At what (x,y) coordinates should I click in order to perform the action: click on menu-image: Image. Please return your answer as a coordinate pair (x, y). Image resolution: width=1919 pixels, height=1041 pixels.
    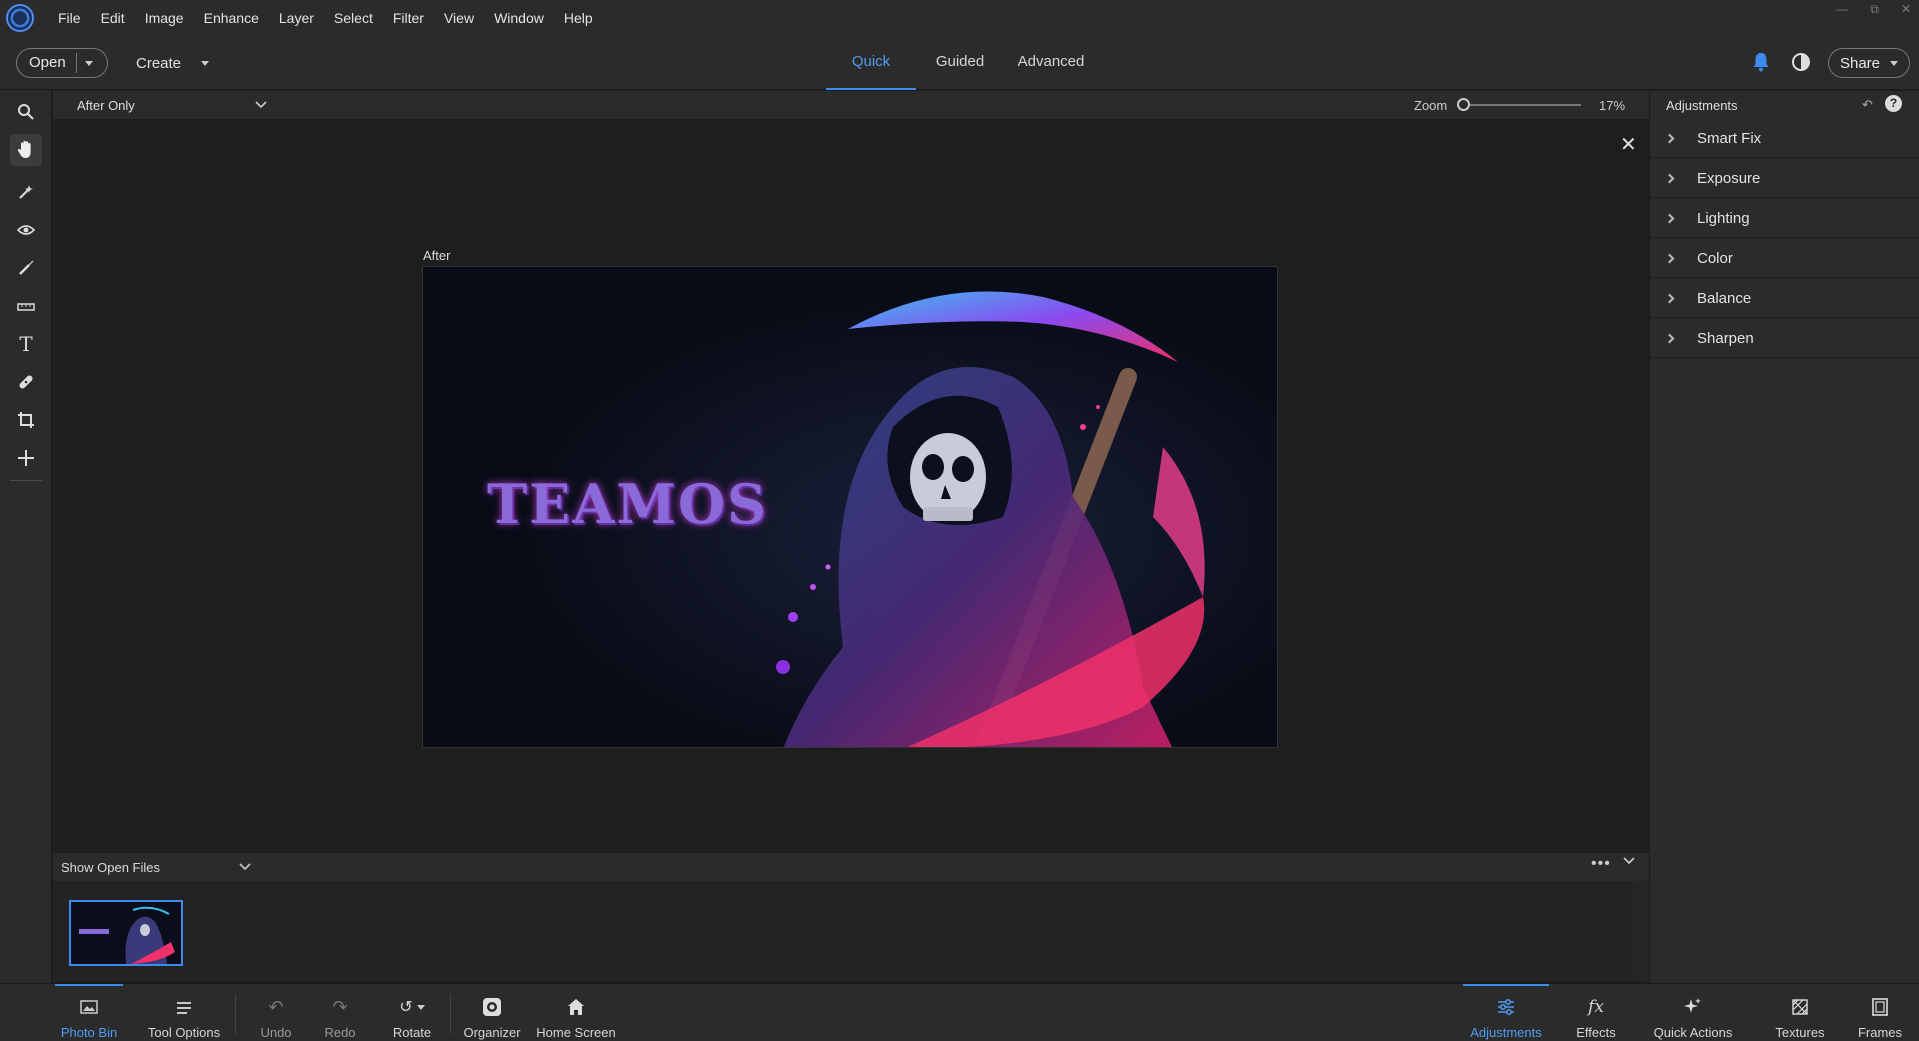
    Looking at the image, I should click on (164, 18).